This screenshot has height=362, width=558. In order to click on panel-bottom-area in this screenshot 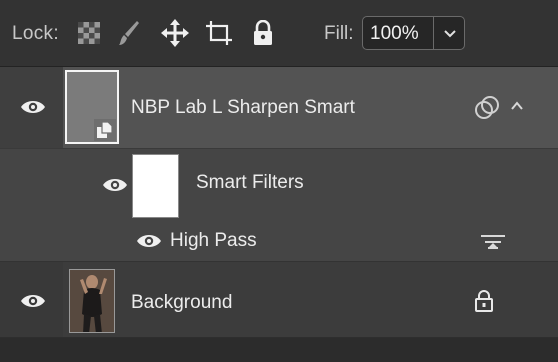, I will do `click(279, 350)`.